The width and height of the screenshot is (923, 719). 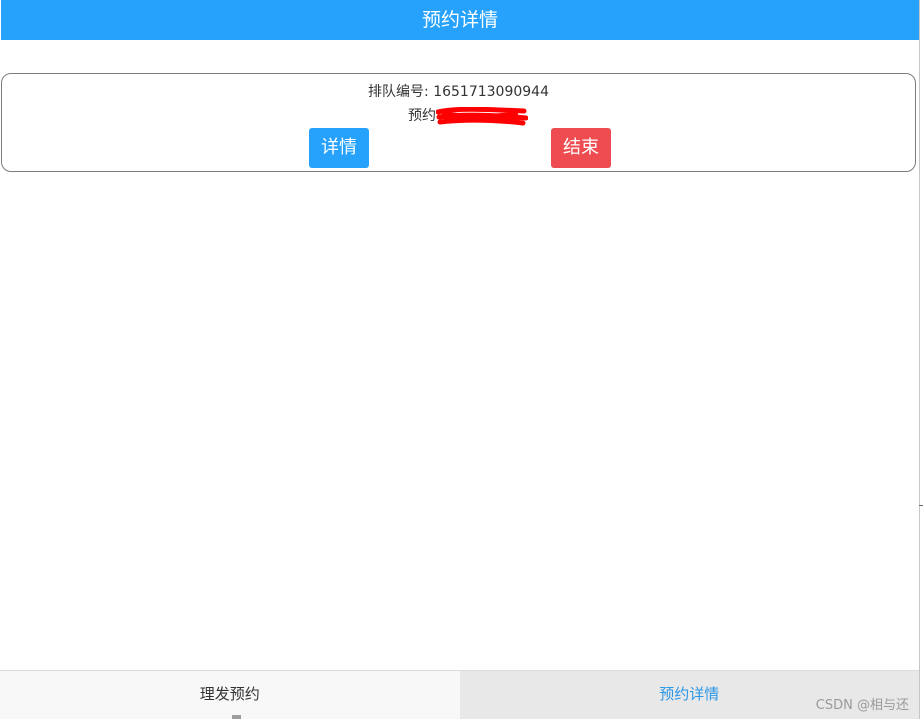 What do you see at coordinates (862, 705) in the screenshot?
I see `watermark-text: CSDN @相与还` at bounding box center [862, 705].